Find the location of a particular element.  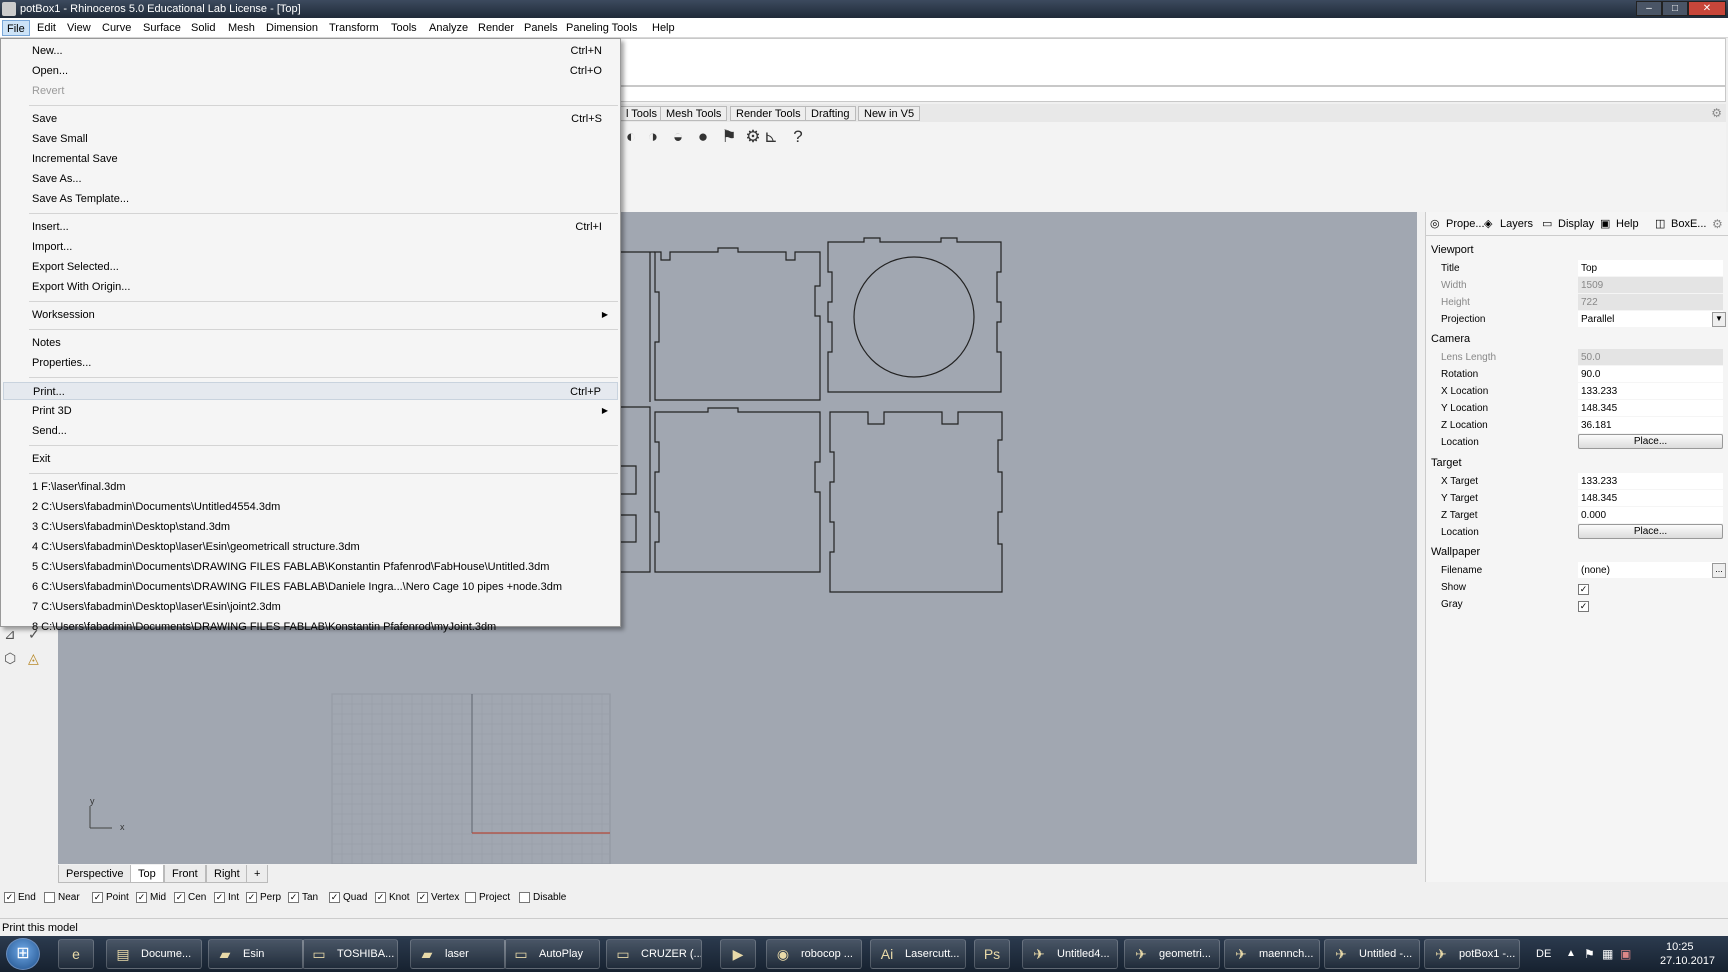

file-menu-item: Save Small is located at coordinates (310, 139).